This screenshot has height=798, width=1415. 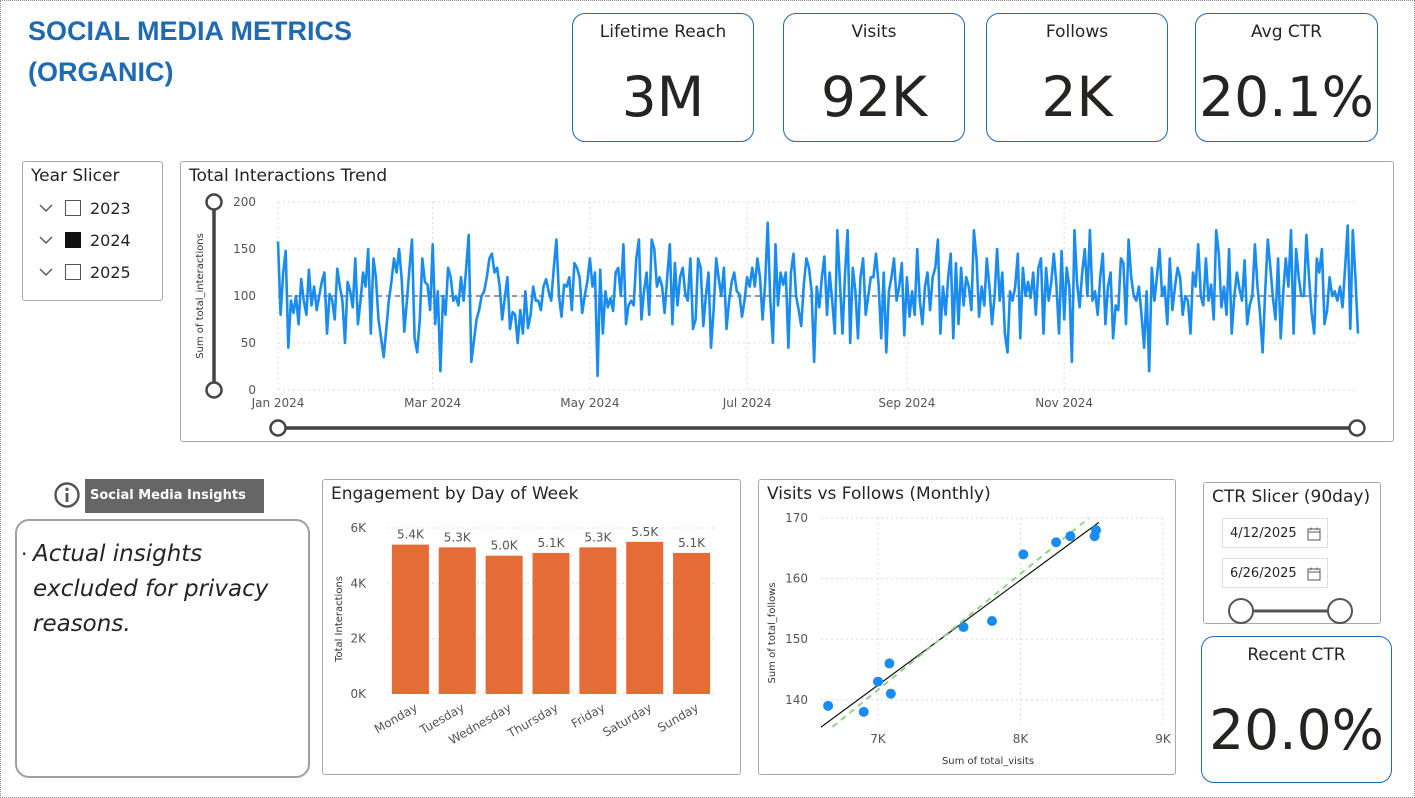 What do you see at coordinates (67, 495) in the screenshot?
I see `info-icon` at bounding box center [67, 495].